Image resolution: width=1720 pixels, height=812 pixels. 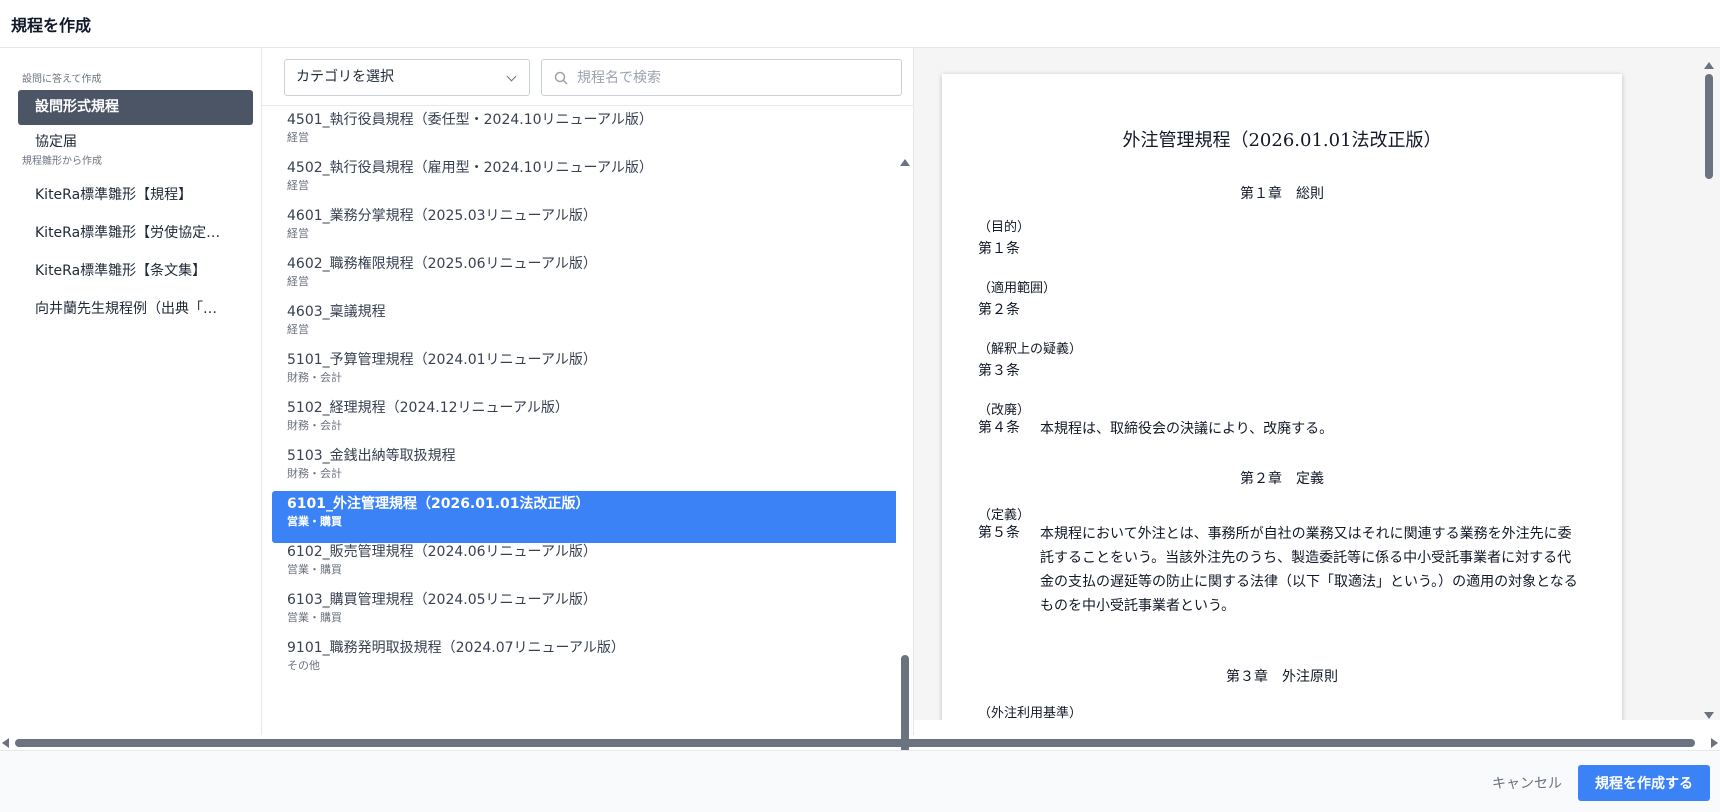 I want to click on article: 第３条, so click(x=1009, y=370).